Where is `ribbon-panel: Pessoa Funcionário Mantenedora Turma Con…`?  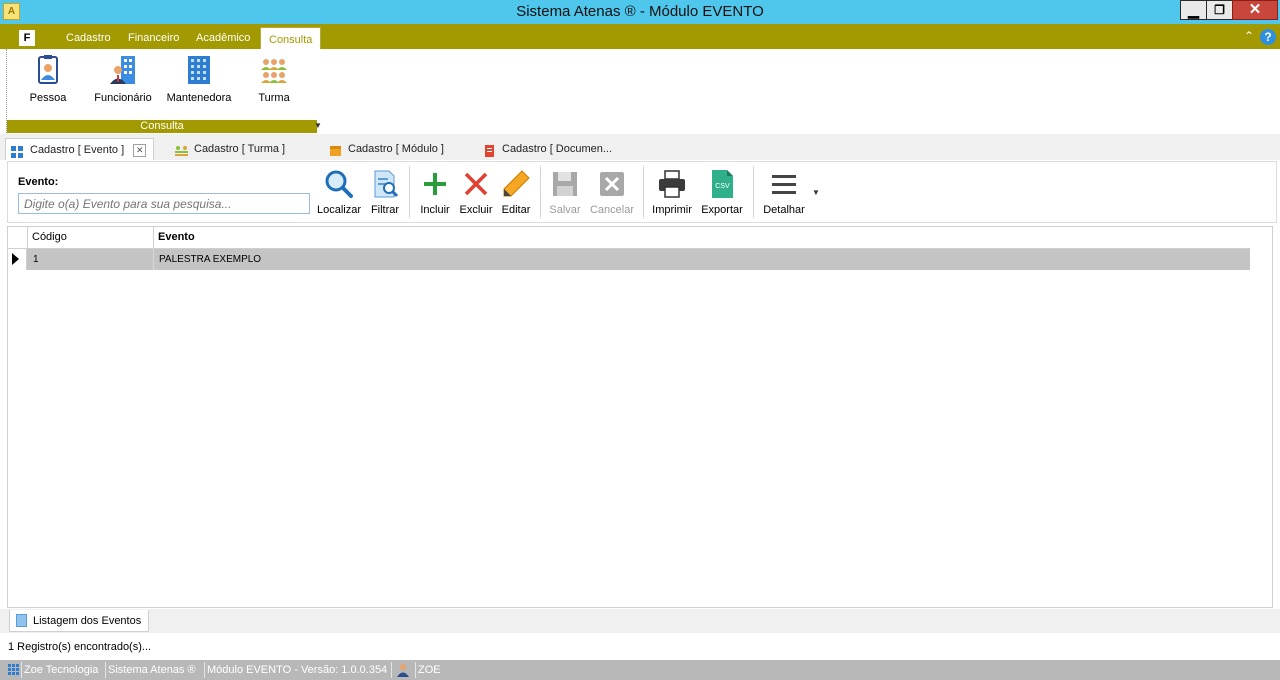
ribbon-panel: Pessoa Funcionário Mantenedora Turma Con… is located at coordinates (640, 91).